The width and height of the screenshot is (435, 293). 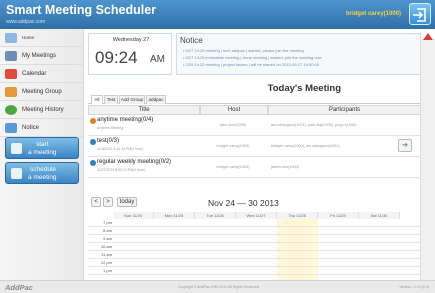 What do you see at coordinates (234, 110) in the screenshot?
I see `column-header-host: Host` at bounding box center [234, 110].